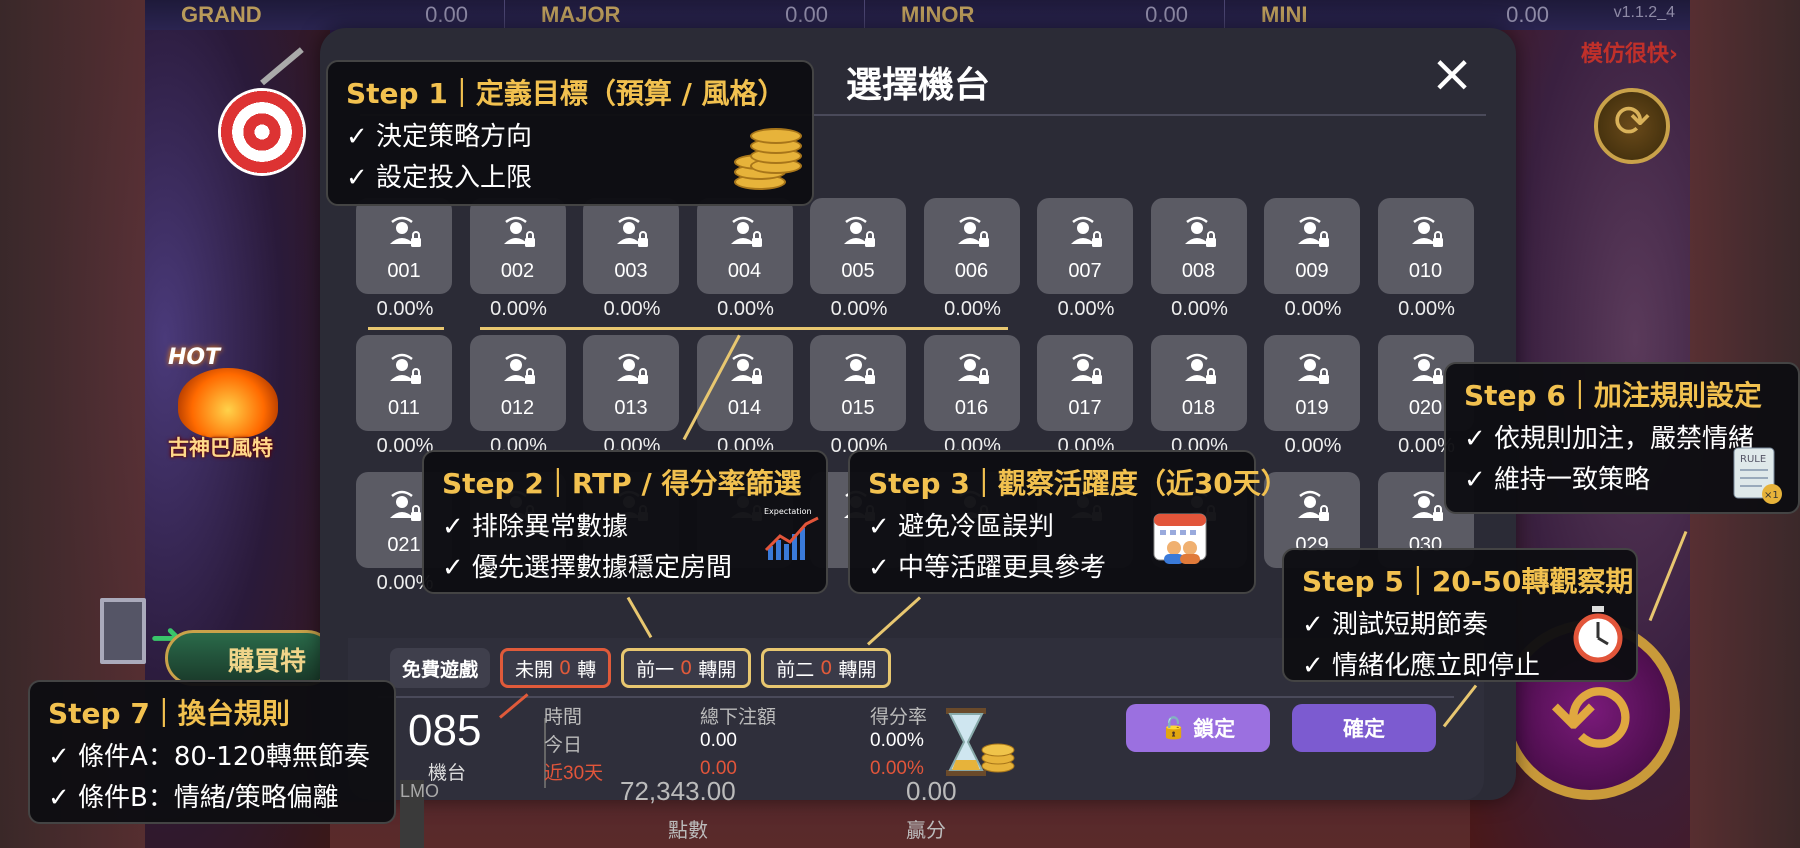  What do you see at coordinates (517, 383) in the screenshot?
I see `machine-tile: 012` at bounding box center [517, 383].